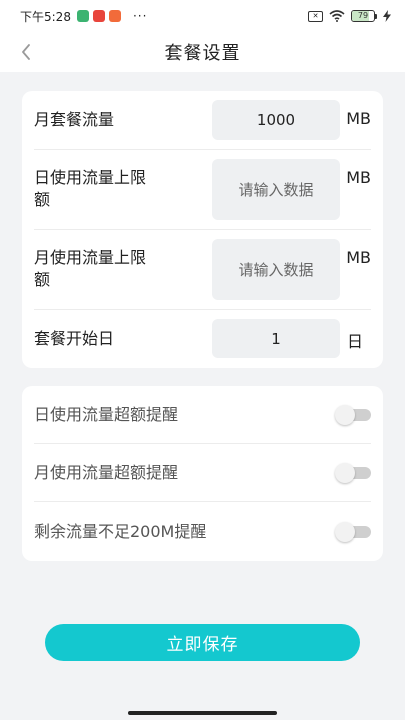  I want to click on save-button: 立即保存, so click(202, 642).